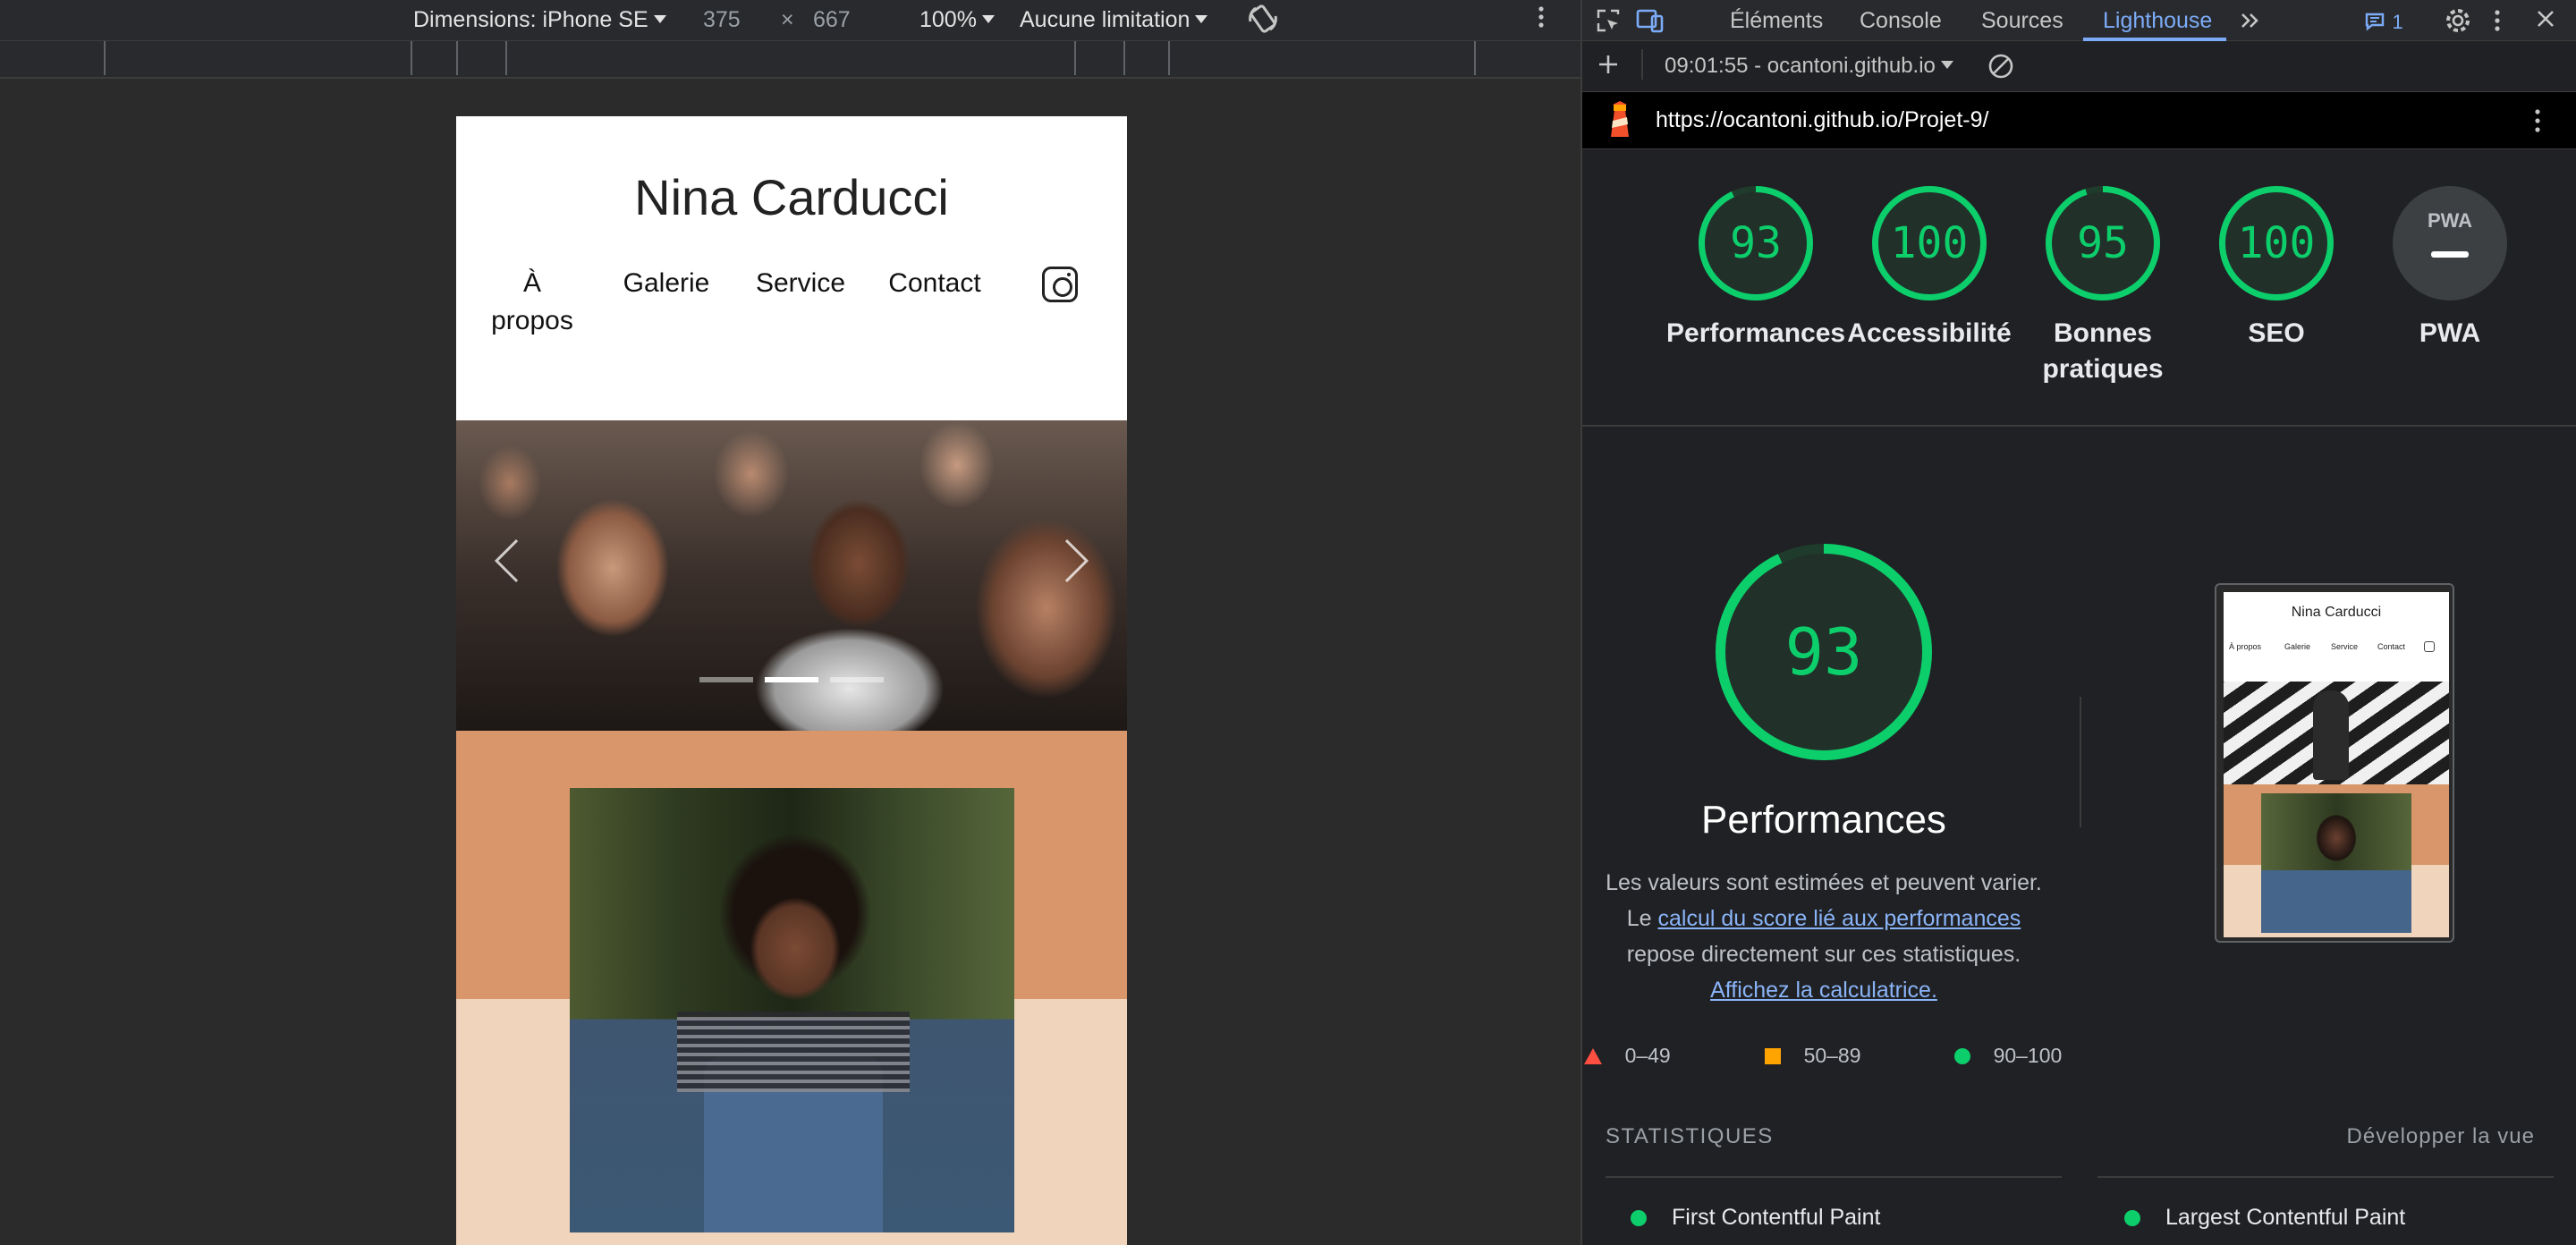  I want to click on thumbnail-nav-item: Galerie, so click(2297, 646).